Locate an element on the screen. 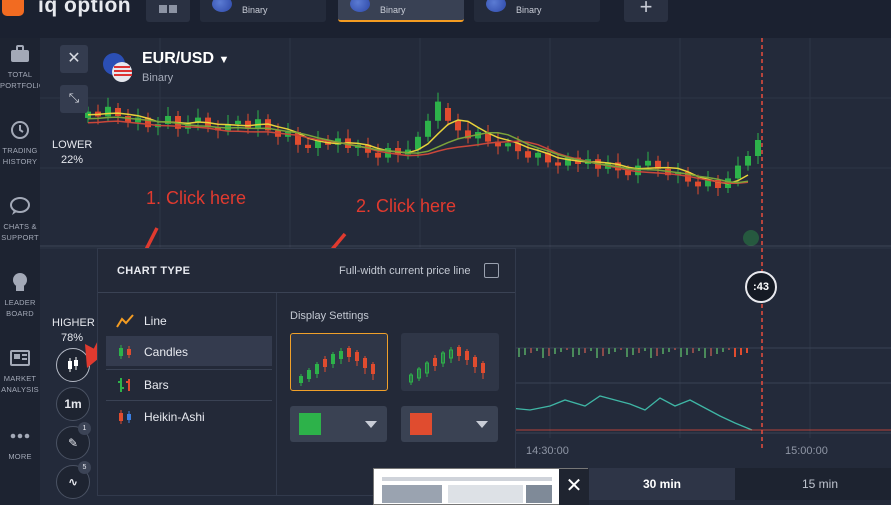  newspaper-icon is located at coordinates (20, 358).